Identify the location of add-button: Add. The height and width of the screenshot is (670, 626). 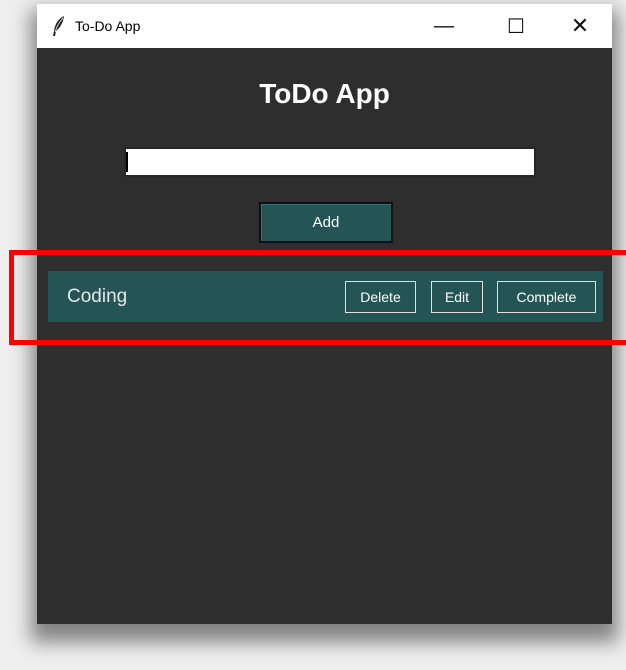
(326, 222).